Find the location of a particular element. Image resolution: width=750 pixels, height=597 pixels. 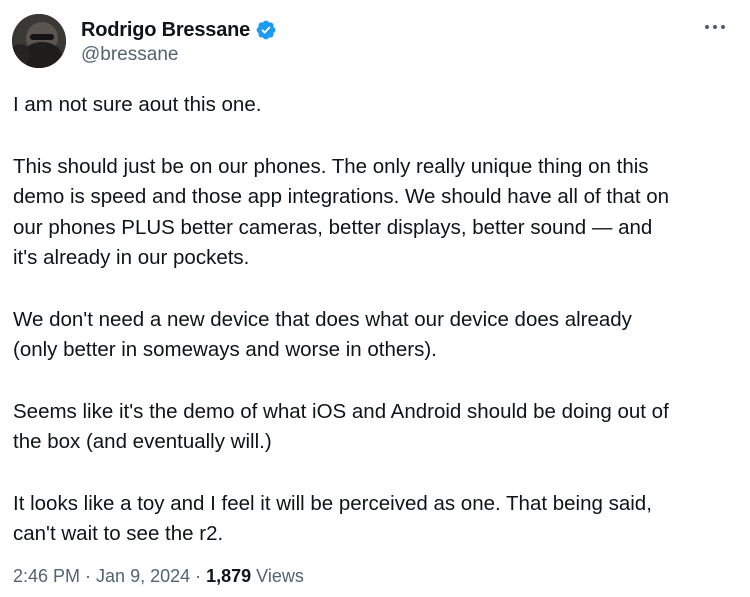

verified-badge-icon is located at coordinates (266, 30).